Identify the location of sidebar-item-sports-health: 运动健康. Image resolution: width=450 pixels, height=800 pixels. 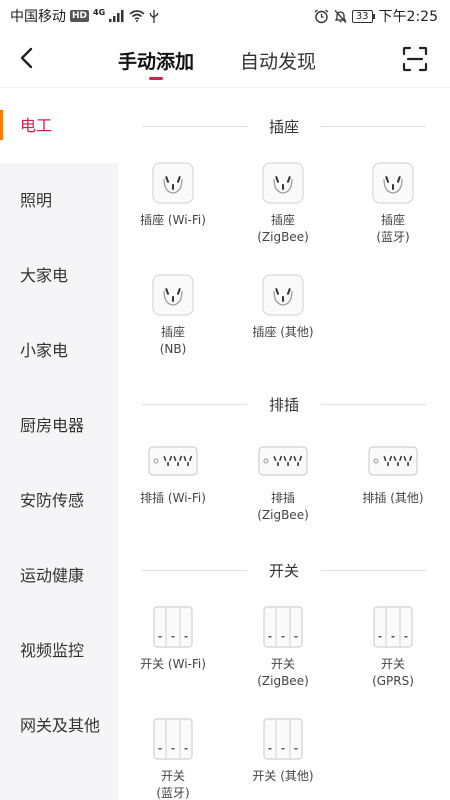
(59, 575).